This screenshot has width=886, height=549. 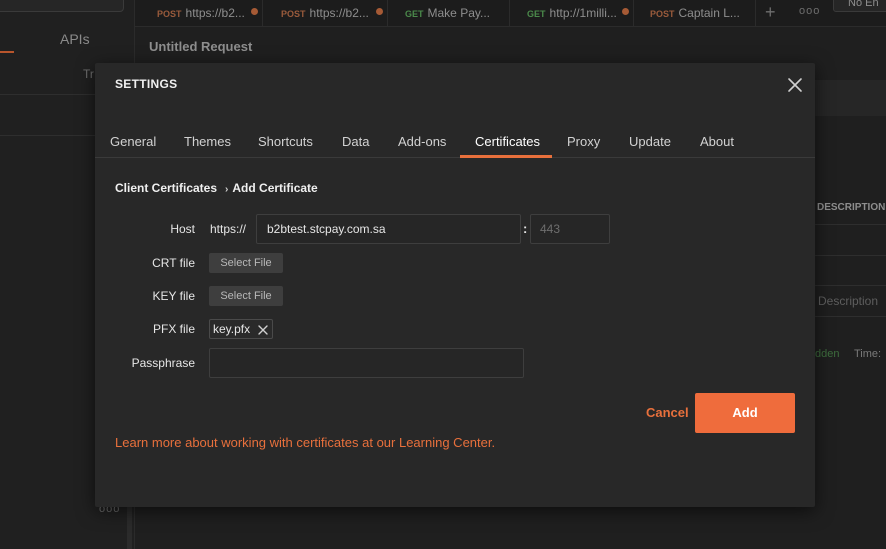 I want to click on passphrase-label: Passphrase, so click(x=163, y=363).